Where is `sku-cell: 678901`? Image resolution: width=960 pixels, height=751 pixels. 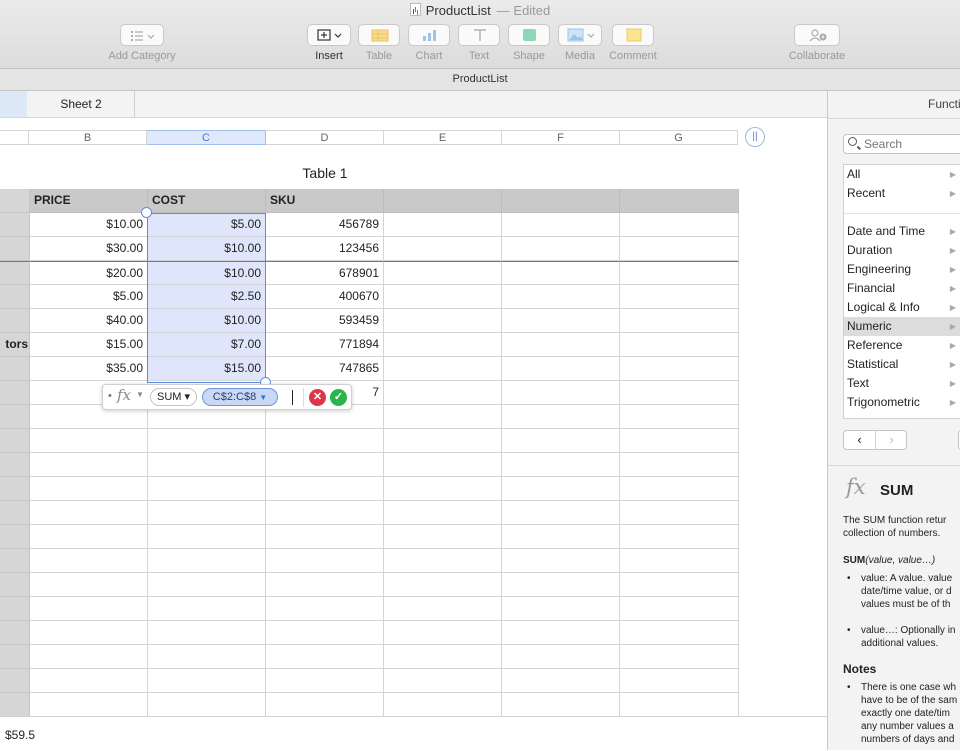 sku-cell: 678901 is located at coordinates (325, 273).